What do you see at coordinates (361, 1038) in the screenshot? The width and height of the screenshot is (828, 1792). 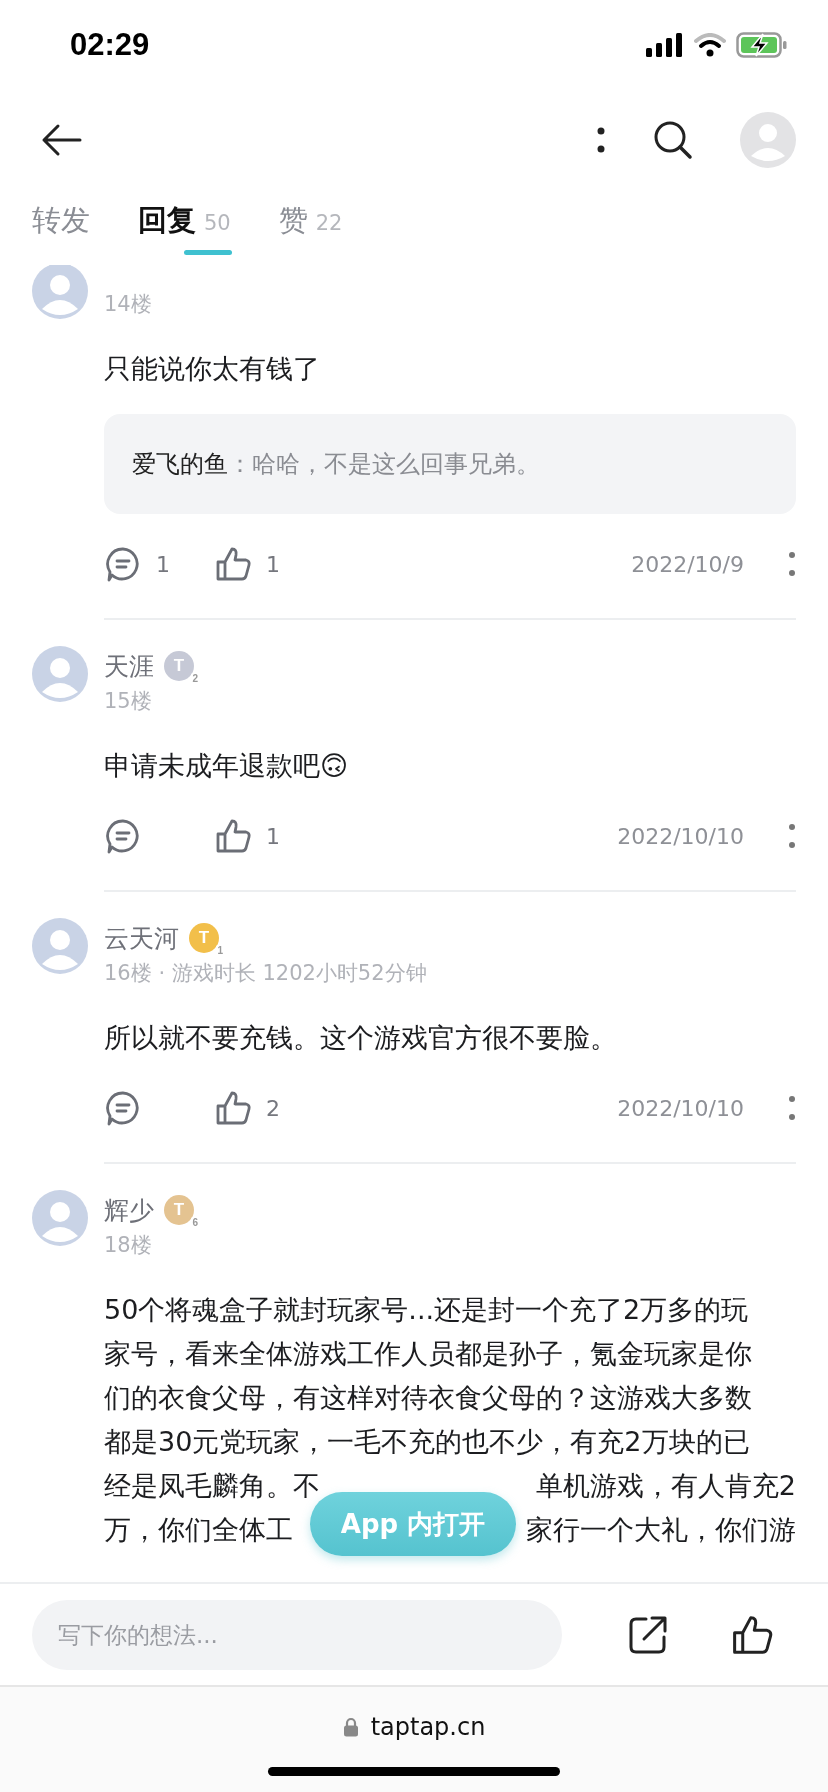 I see `comment-text: 所以就不要充钱。这个游戏官方很不要脸。` at bounding box center [361, 1038].